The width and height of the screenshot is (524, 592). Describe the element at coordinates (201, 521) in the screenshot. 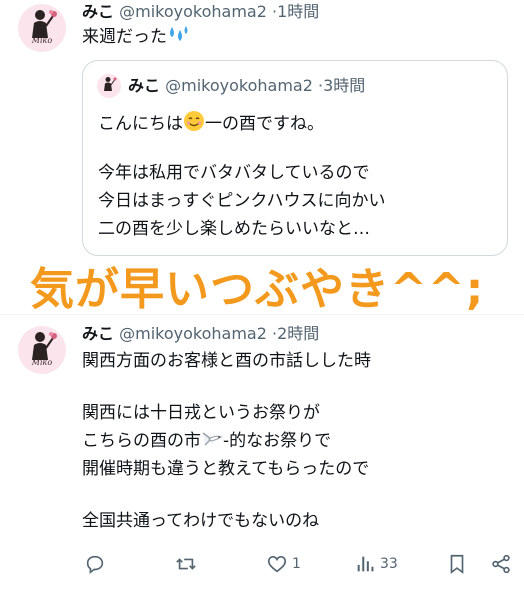

I see `tweet2-line-5: 全国共通ってわけでもないのね` at that location.